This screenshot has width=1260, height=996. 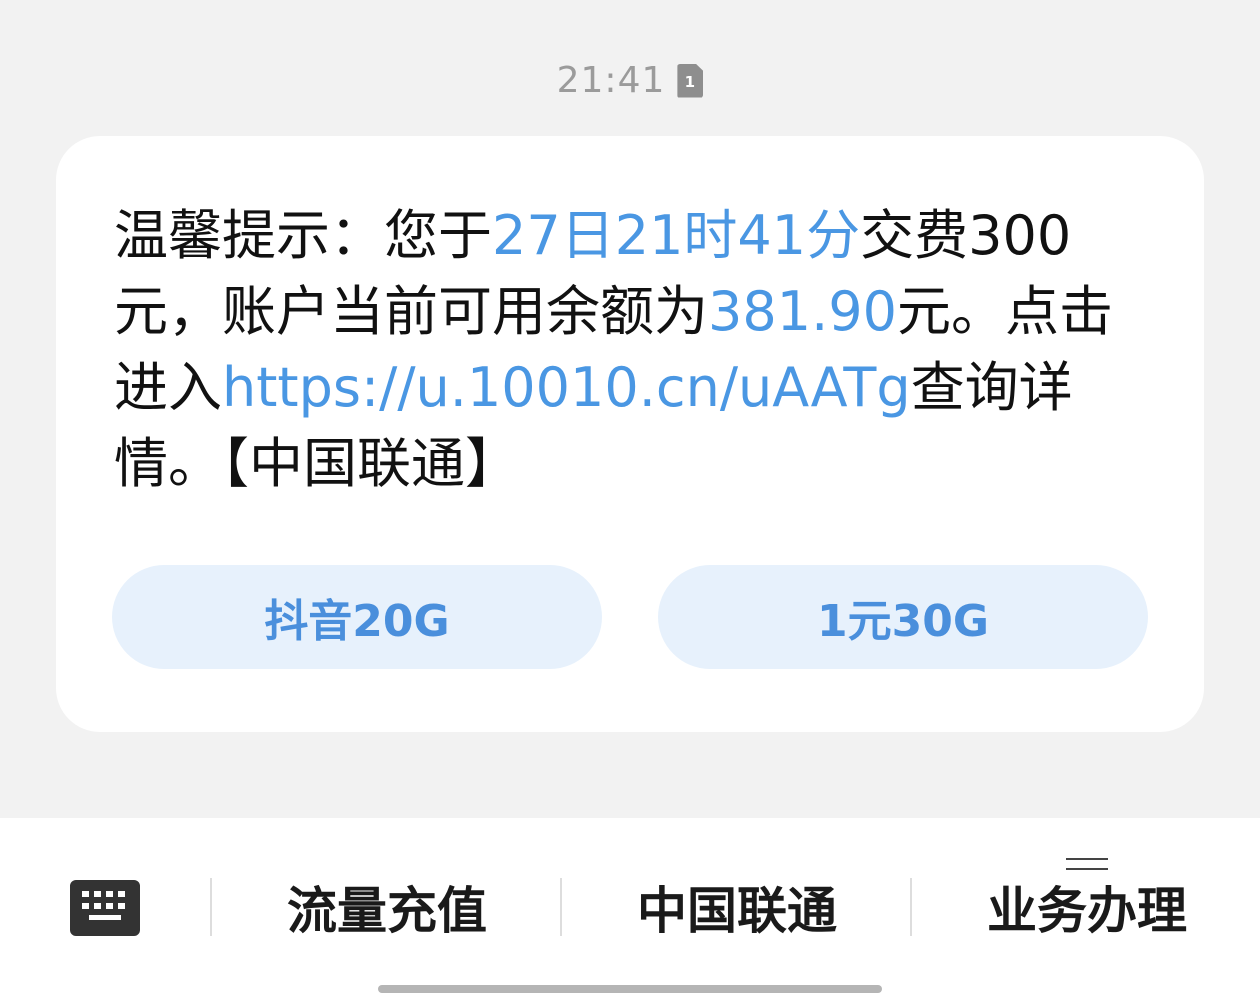 What do you see at coordinates (566, 387) in the screenshot?
I see `detail-url-link: https://u.10010.cn/uAATg` at bounding box center [566, 387].